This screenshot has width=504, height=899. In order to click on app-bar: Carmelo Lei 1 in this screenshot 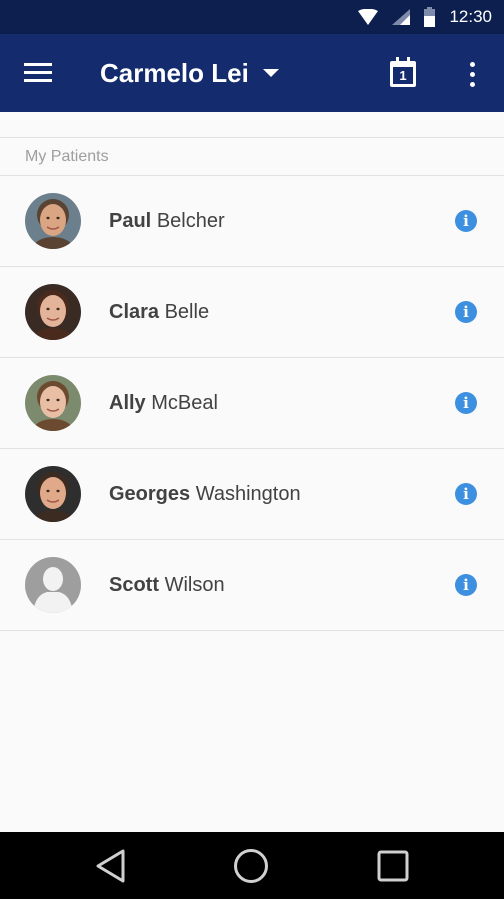, I will do `click(252, 73)`.